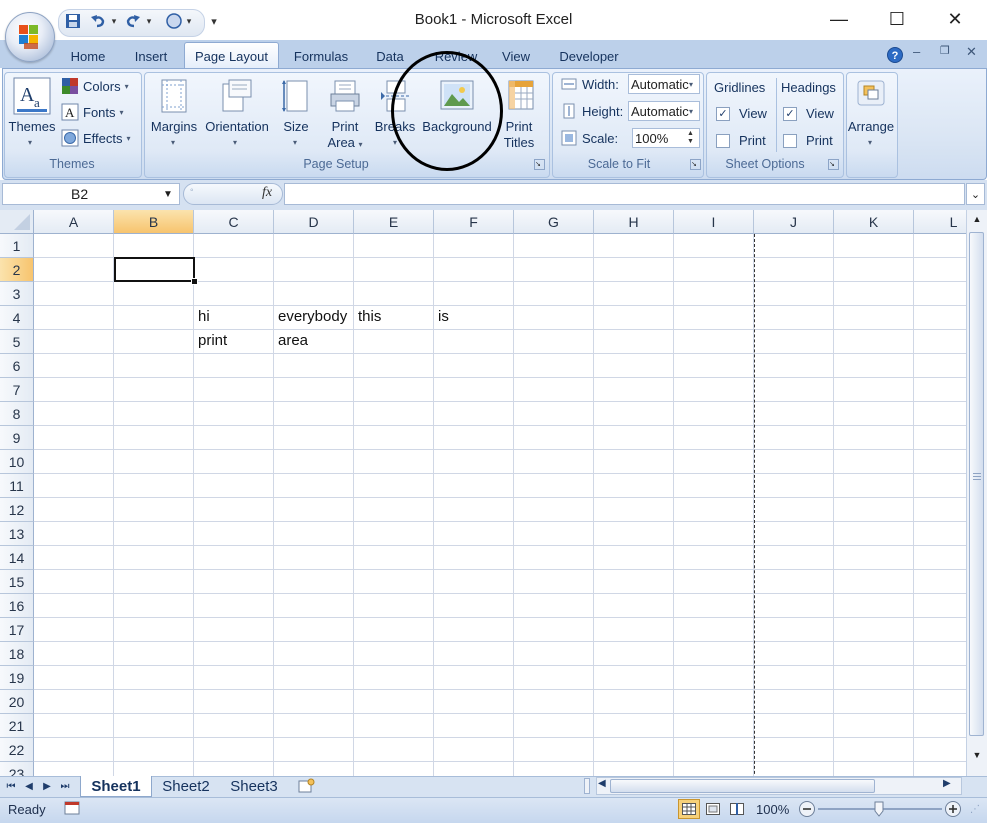 This screenshot has width=987, height=823. What do you see at coordinates (689, 809) in the screenshot?
I see `normal-view-button` at bounding box center [689, 809].